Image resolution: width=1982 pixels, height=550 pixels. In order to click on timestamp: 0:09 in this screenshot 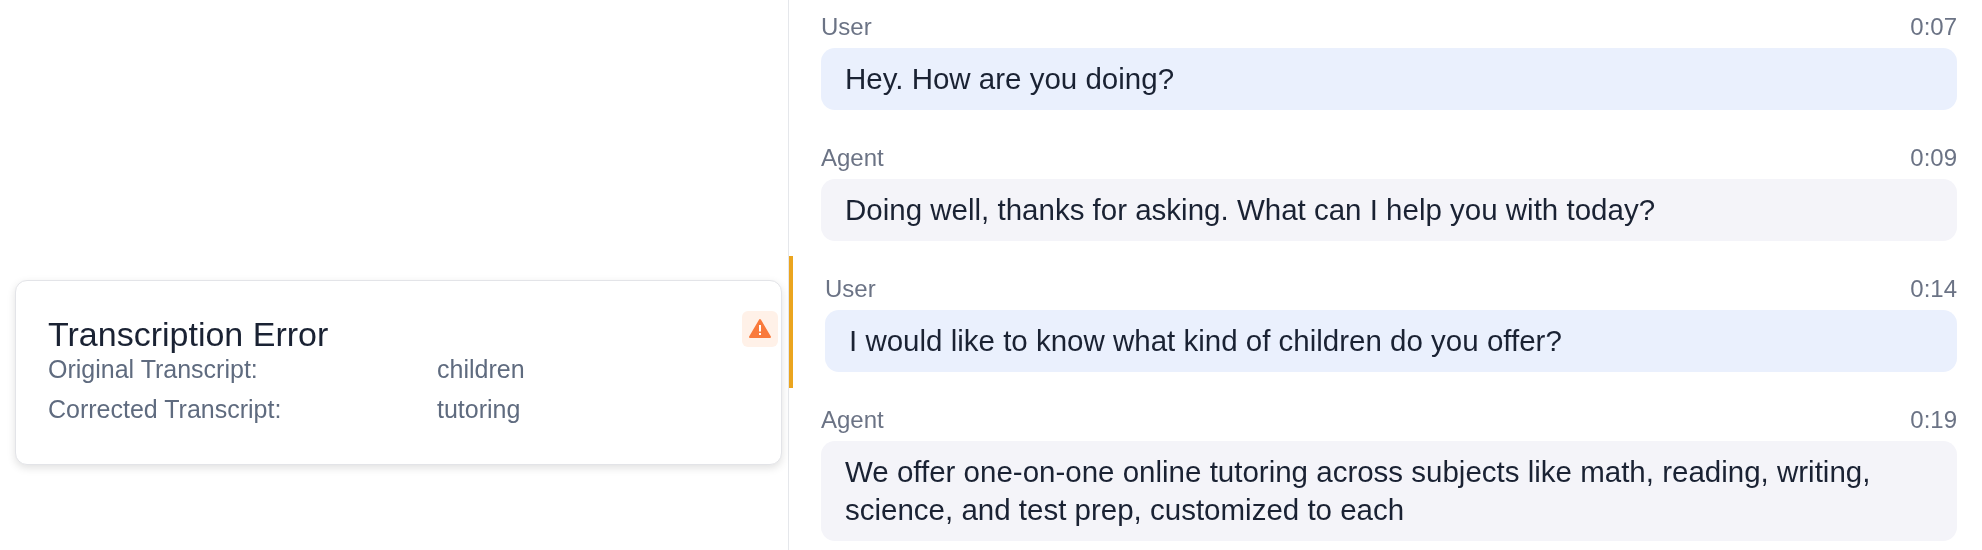, I will do `click(1933, 158)`.